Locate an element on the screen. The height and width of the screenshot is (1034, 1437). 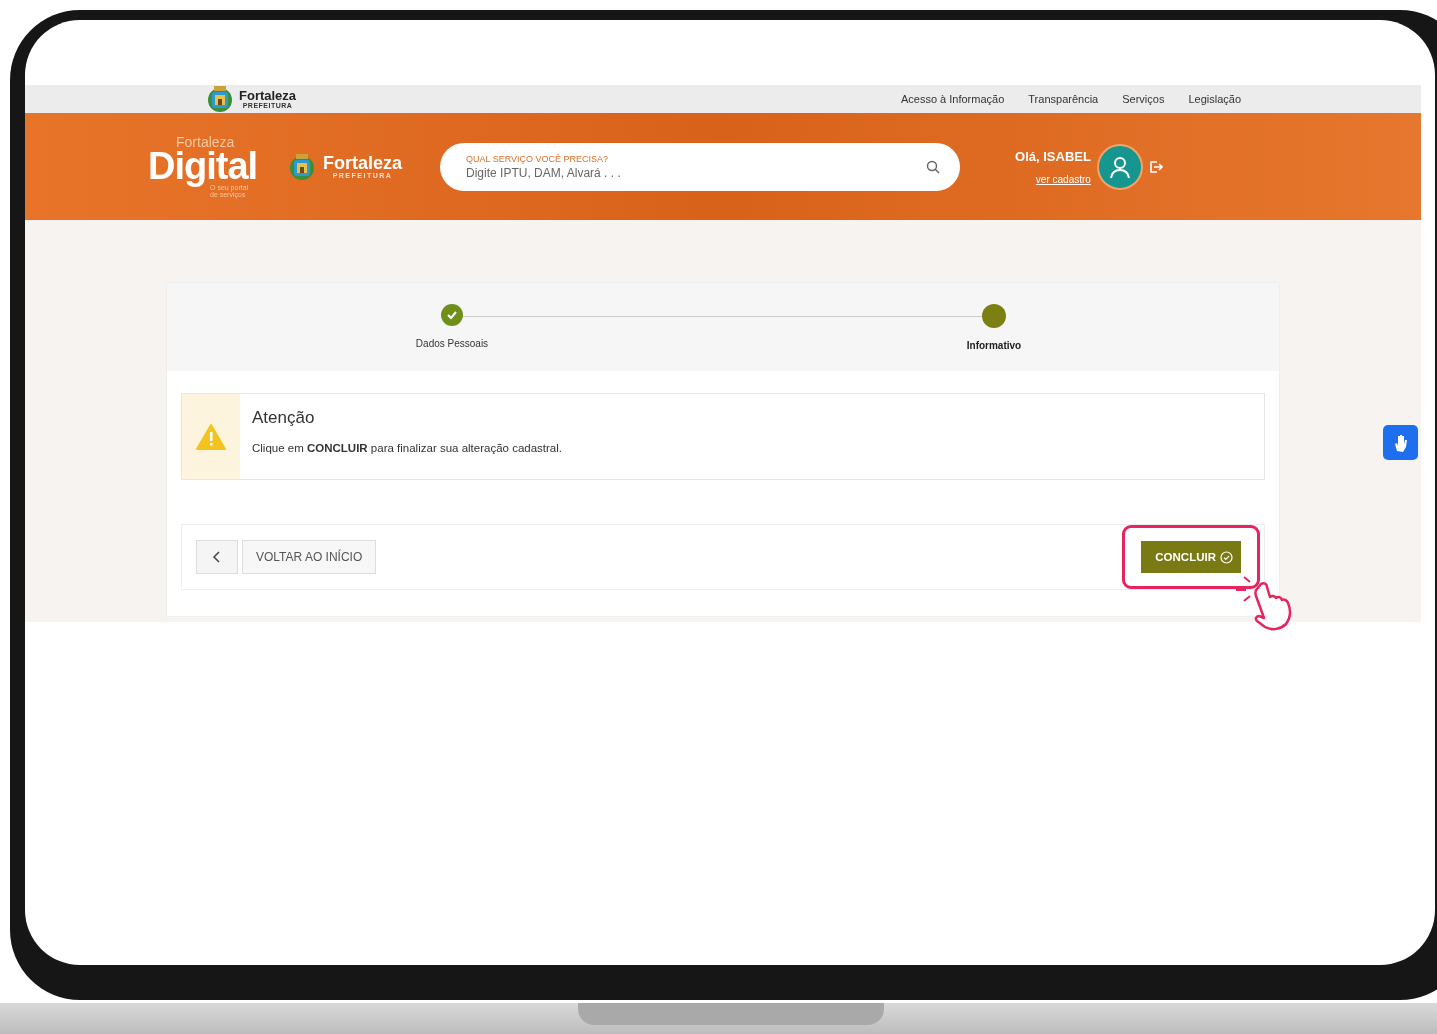
nav-link: Acesso à Informação is located at coordinates (952, 99).